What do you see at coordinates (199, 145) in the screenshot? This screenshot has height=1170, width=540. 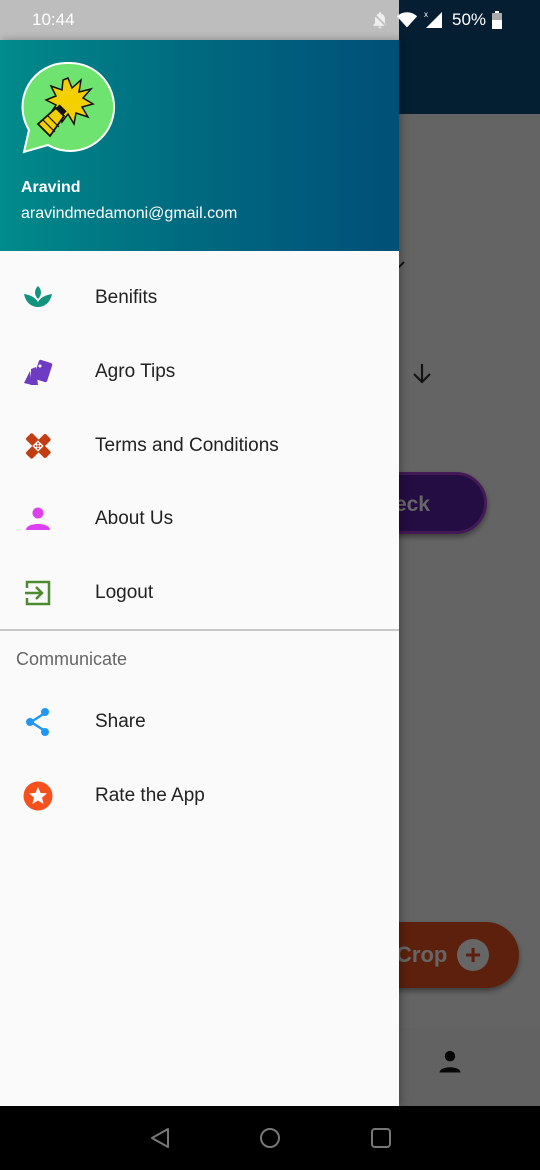 I see `drawer-header: Aravind aravindmedamoni@gmail.com` at bounding box center [199, 145].